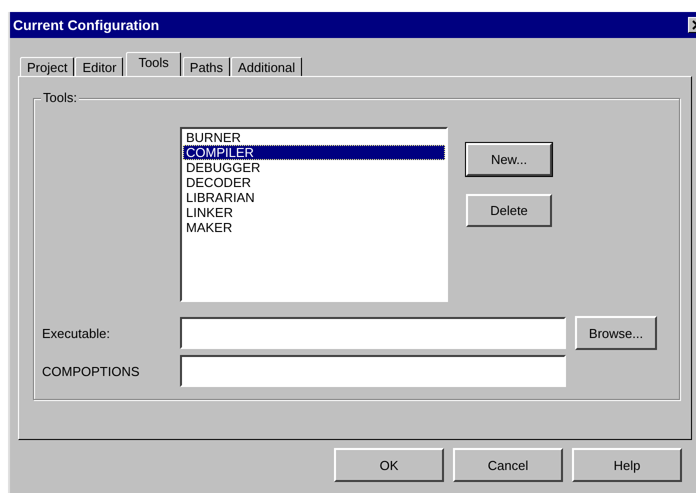 Image resolution: width=696 pixels, height=493 pixels. What do you see at coordinates (76, 333) in the screenshot?
I see `field-label: Executable:` at bounding box center [76, 333].